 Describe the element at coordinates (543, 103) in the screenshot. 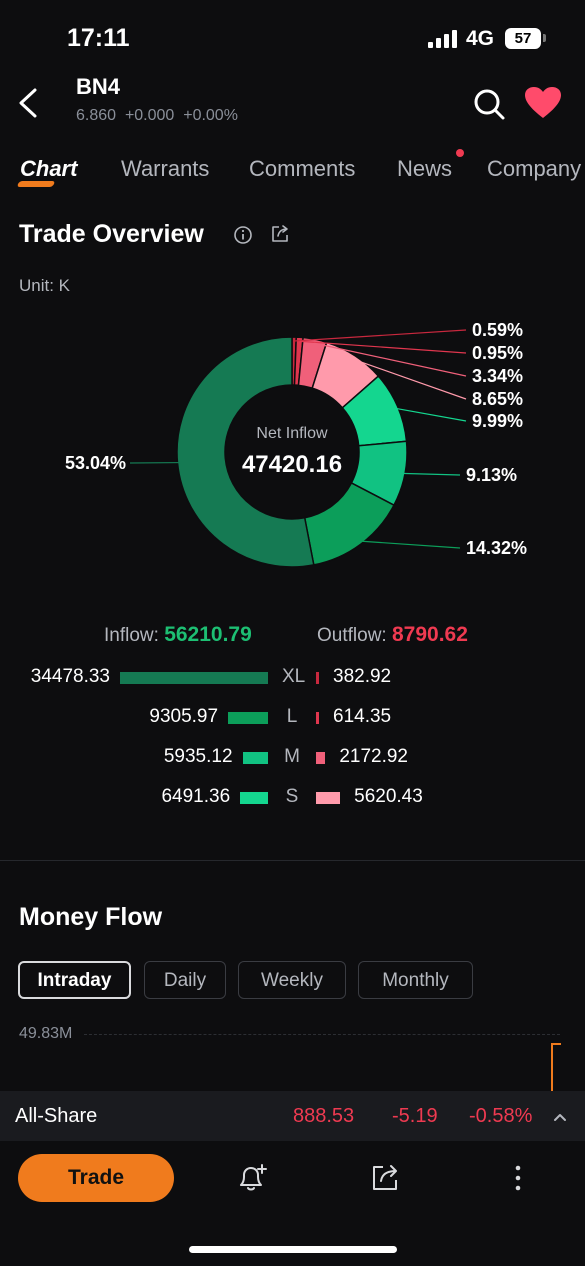

I see `favorite-heart-icon` at that location.